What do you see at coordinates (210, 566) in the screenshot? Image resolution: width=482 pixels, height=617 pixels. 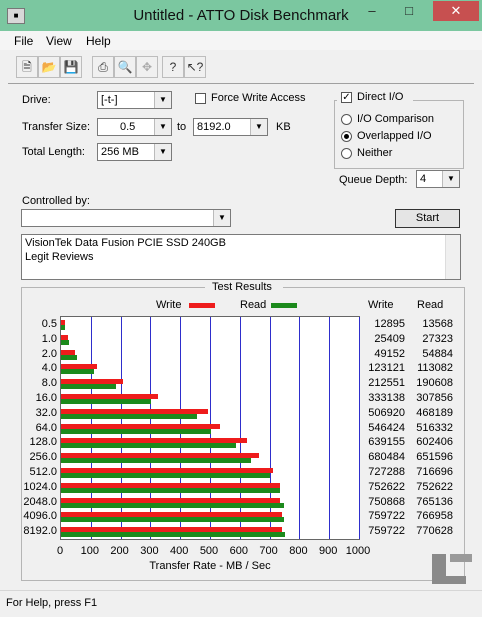 I see `x-axis-label: Transfer Rate - MB / Sec` at bounding box center [210, 566].